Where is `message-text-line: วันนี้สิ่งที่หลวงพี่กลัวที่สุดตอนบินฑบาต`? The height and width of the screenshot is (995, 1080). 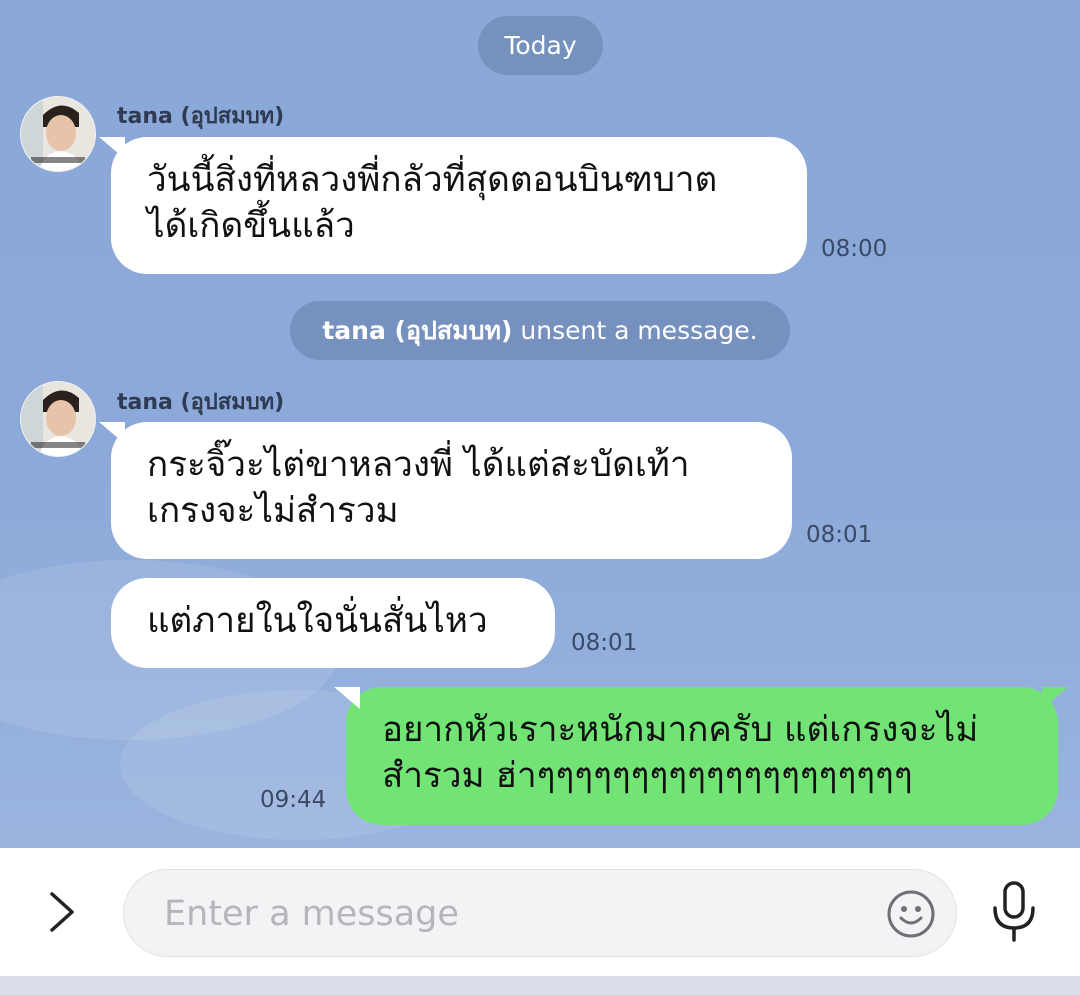 message-text-line: วันนี้สิ่งที่หลวงพี่กลัวที่สุดตอนบินฑบาต is located at coordinates (432, 180).